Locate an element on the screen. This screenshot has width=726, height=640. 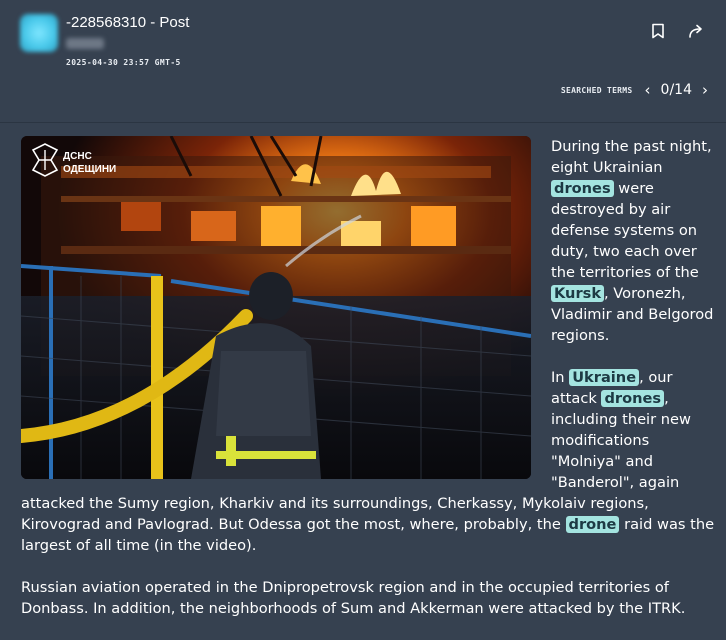
post-title: -228568310 - Post is located at coordinates (128, 22).